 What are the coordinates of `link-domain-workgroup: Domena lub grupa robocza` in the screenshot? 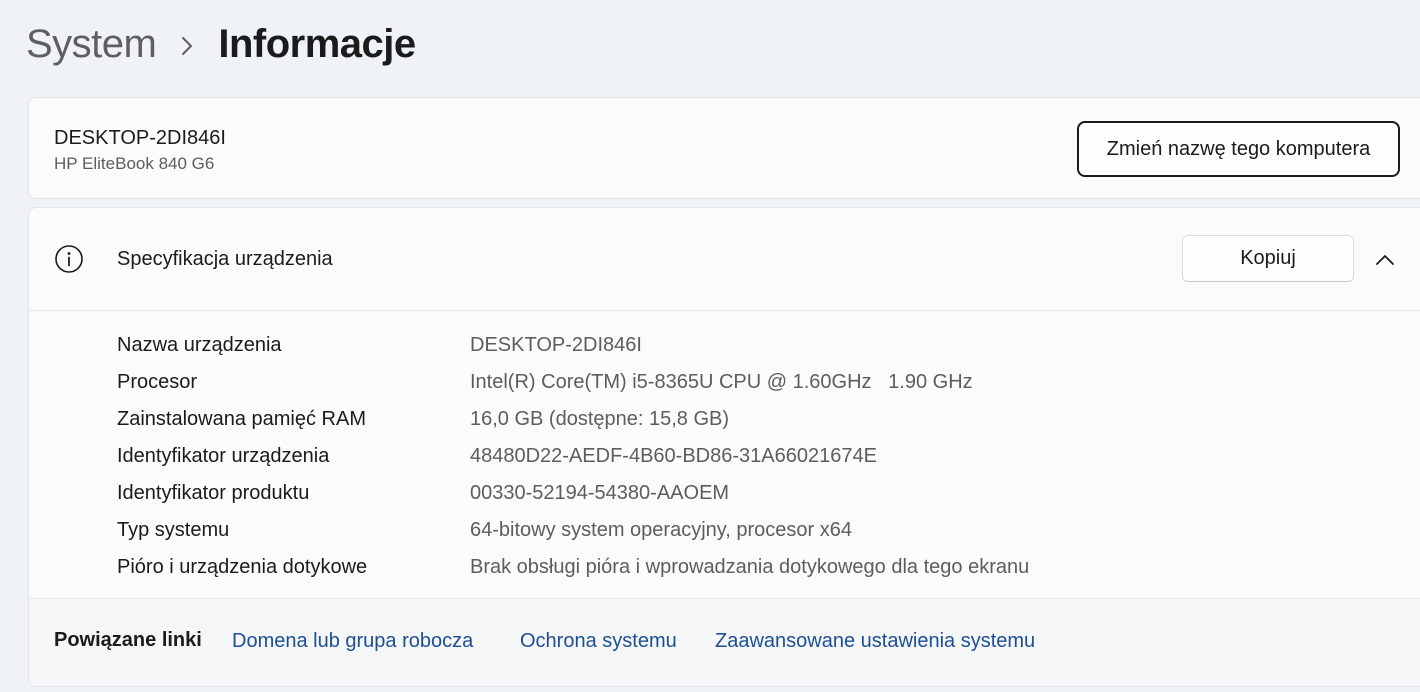 It's located at (352, 641).